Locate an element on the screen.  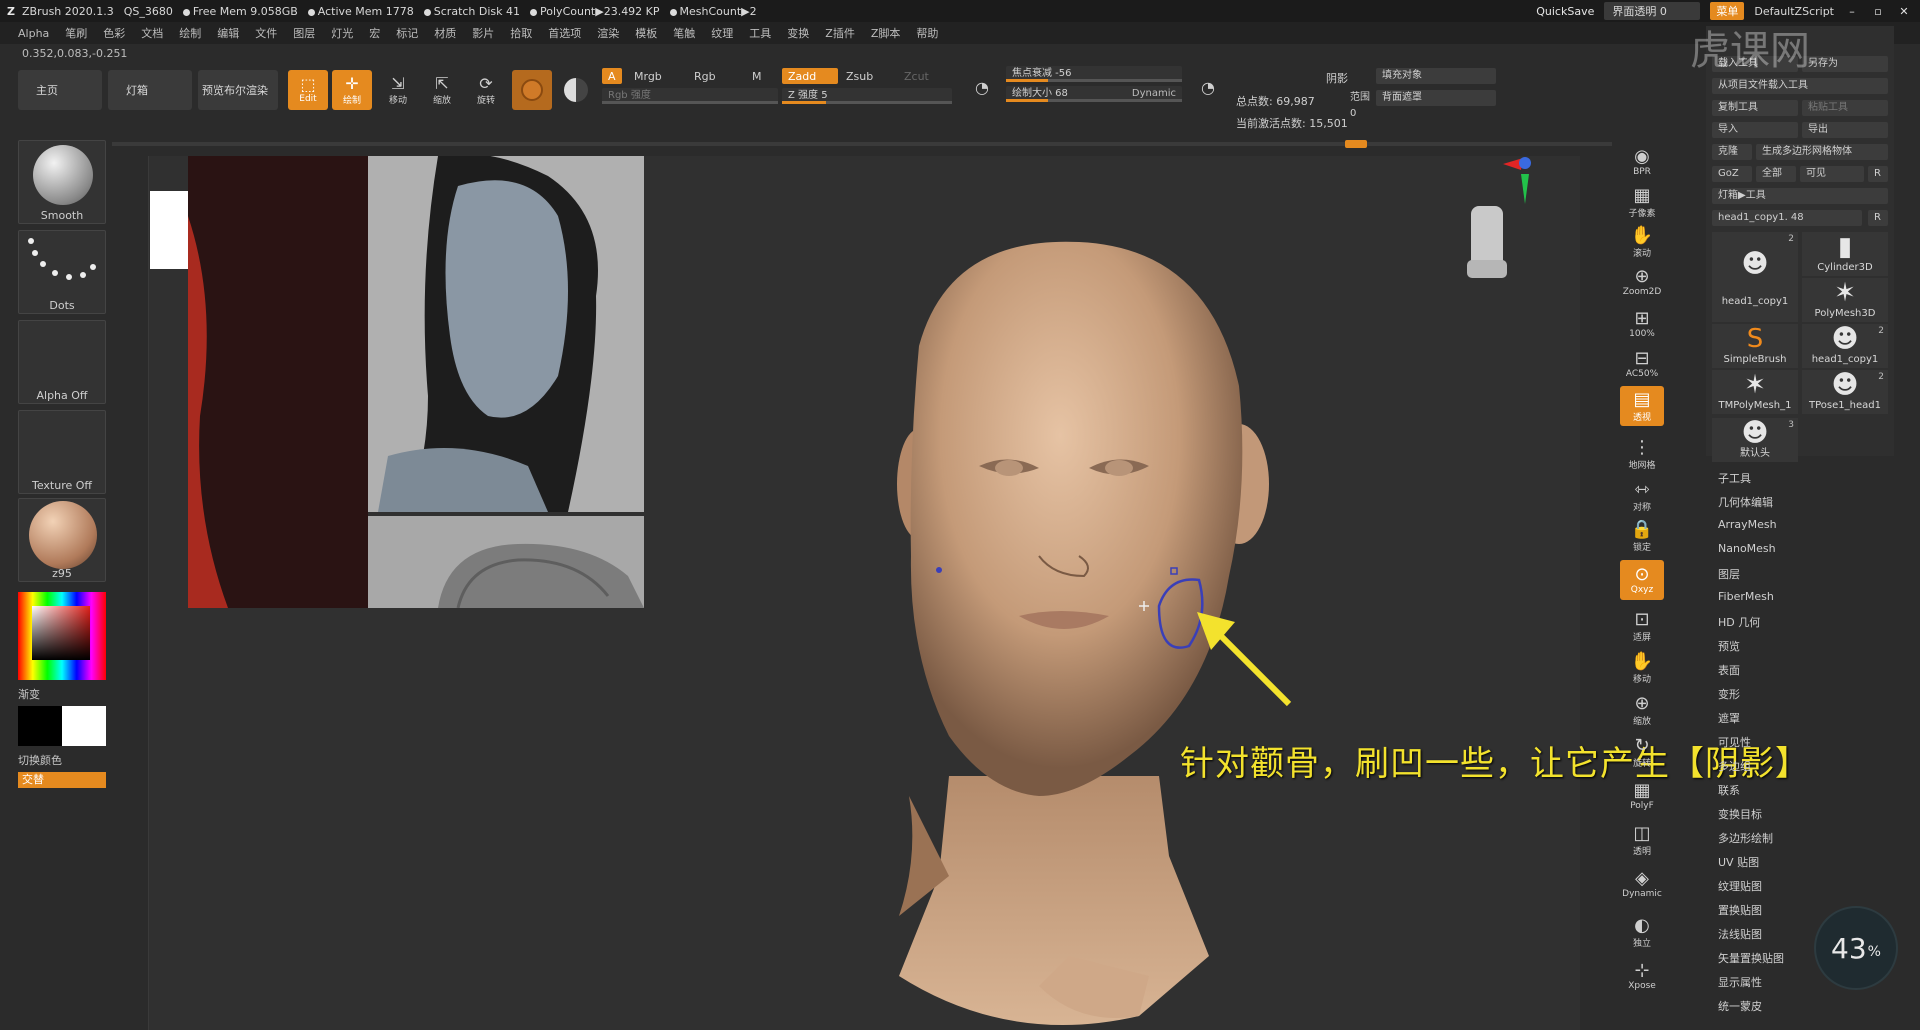
menu-item: 图层 is located at coordinates (304, 33).